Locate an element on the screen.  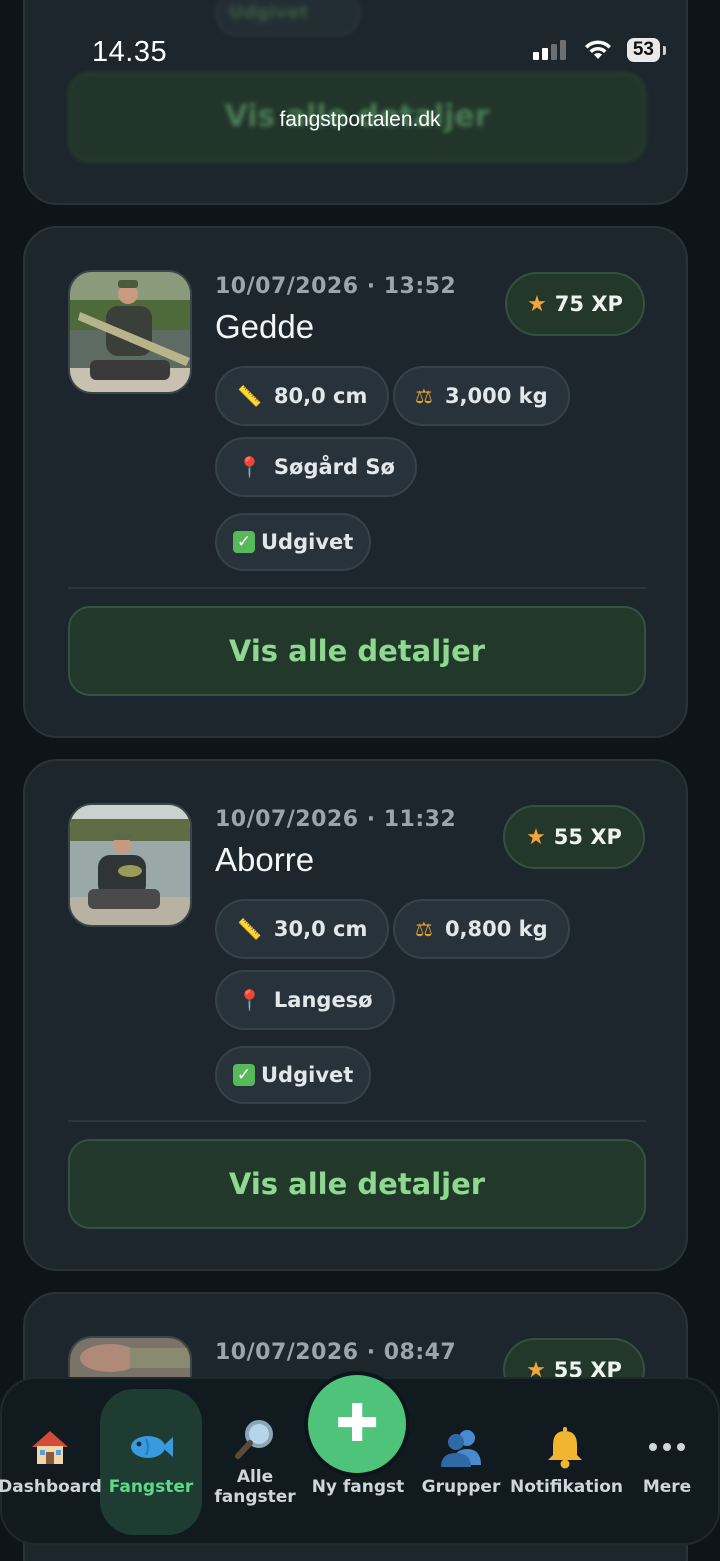
catch-datetime: 10/07/2026 · 13:52 is located at coordinates (336, 286).